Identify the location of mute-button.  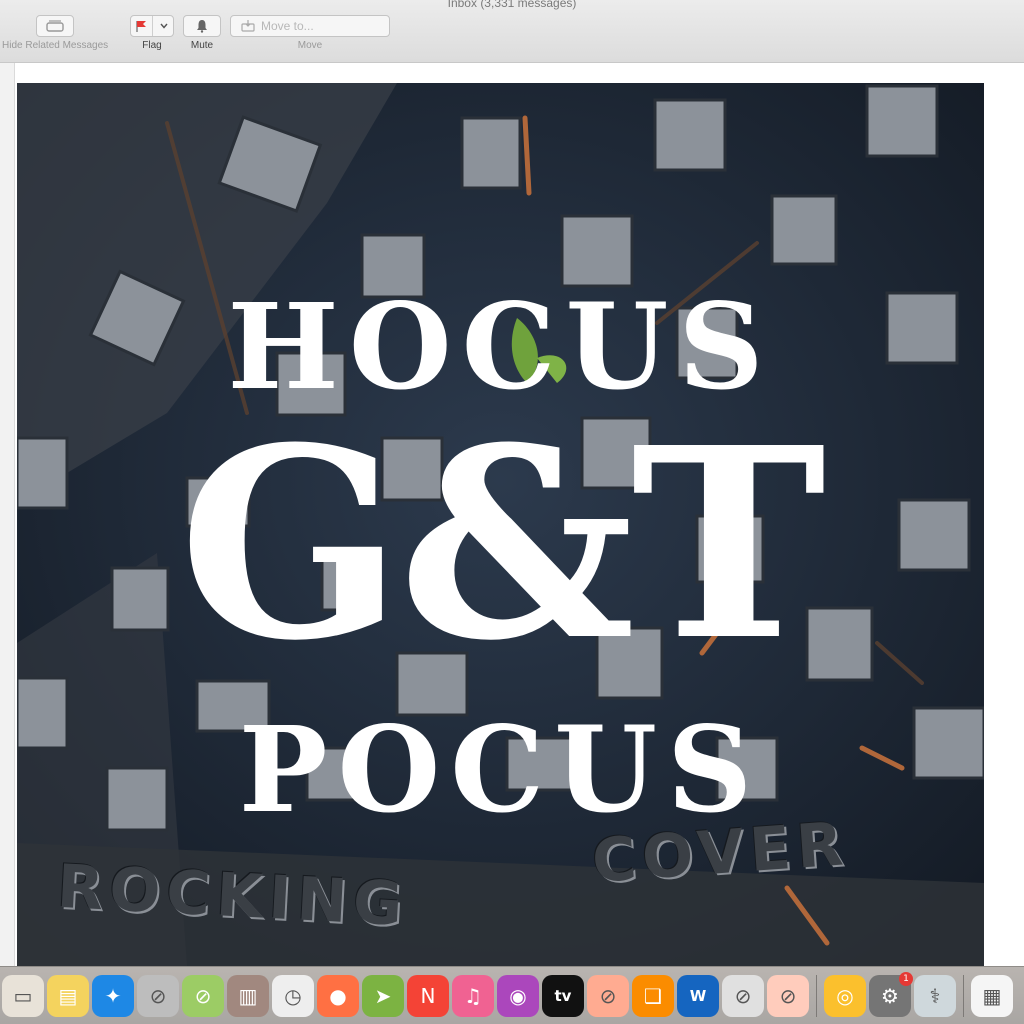
(202, 26).